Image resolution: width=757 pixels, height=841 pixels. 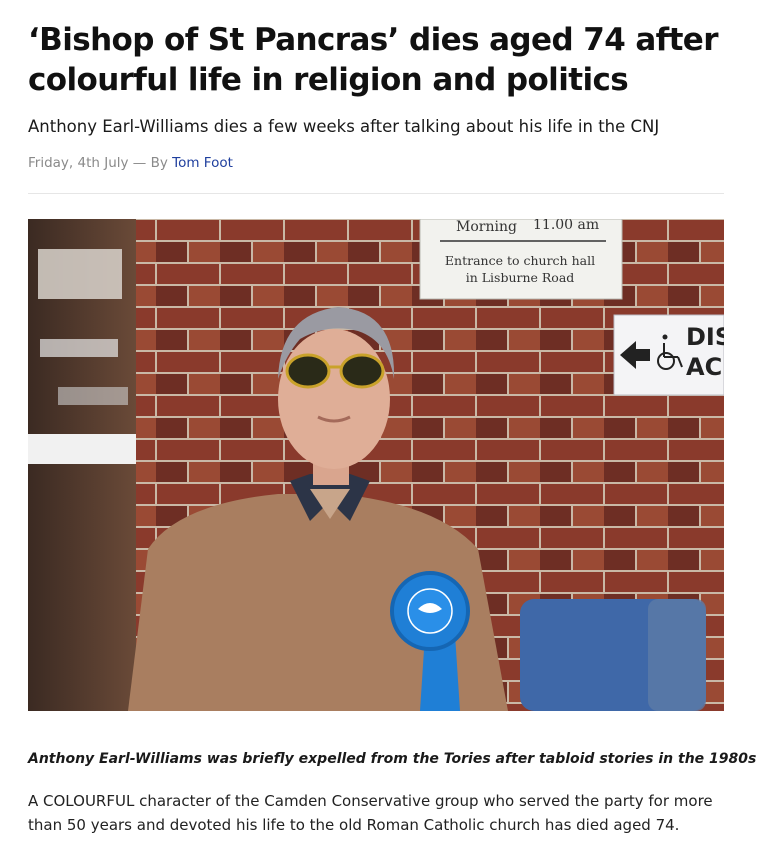 What do you see at coordinates (705, 337) in the screenshot?
I see `sign-dis: DIS` at bounding box center [705, 337].